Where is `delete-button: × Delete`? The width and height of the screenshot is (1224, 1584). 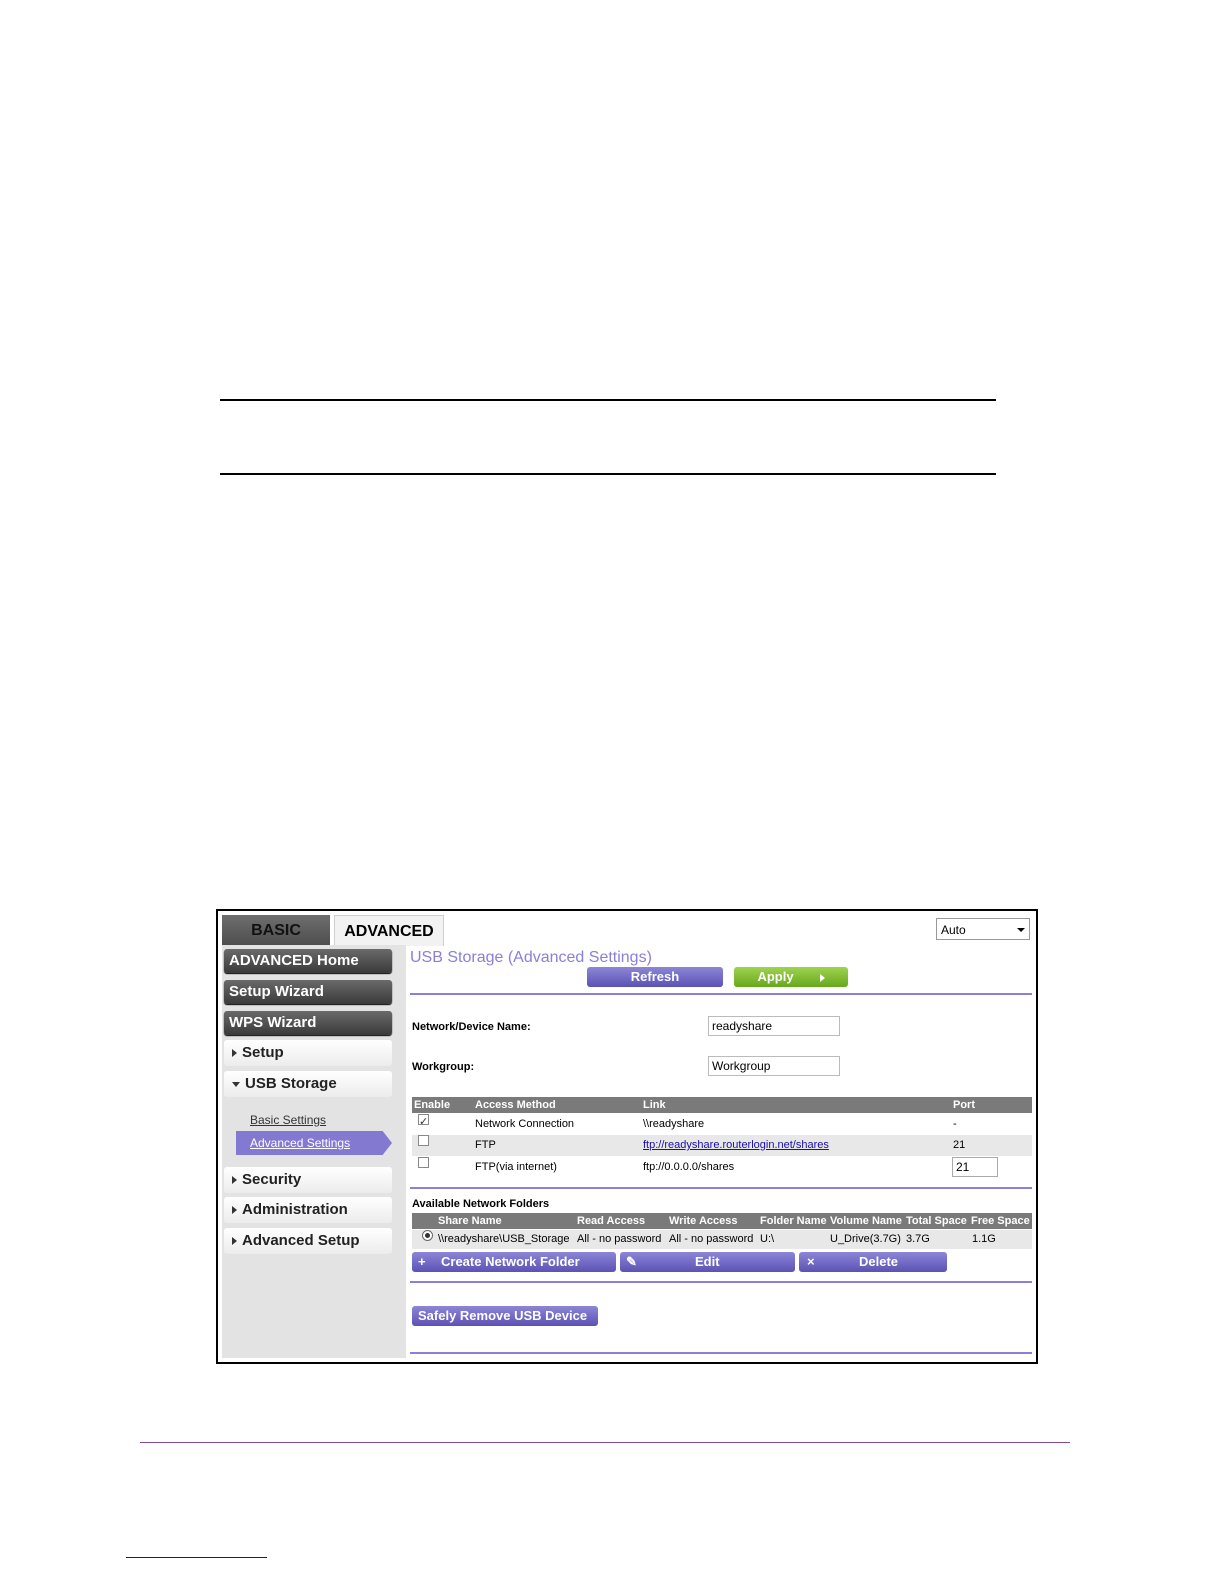 delete-button: × Delete is located at coordinates (873, 1262).